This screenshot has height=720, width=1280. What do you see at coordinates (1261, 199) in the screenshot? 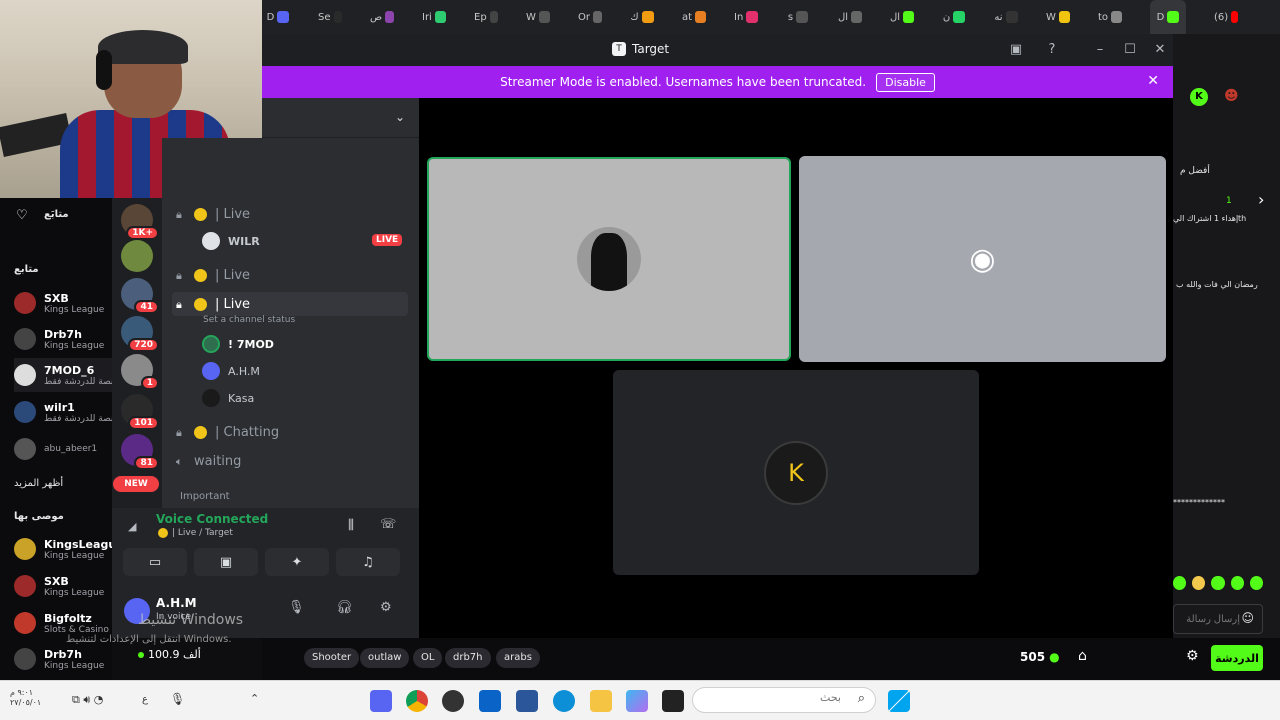
I see `chevron-right-icon: ›` at bounding box center [1261, 199].